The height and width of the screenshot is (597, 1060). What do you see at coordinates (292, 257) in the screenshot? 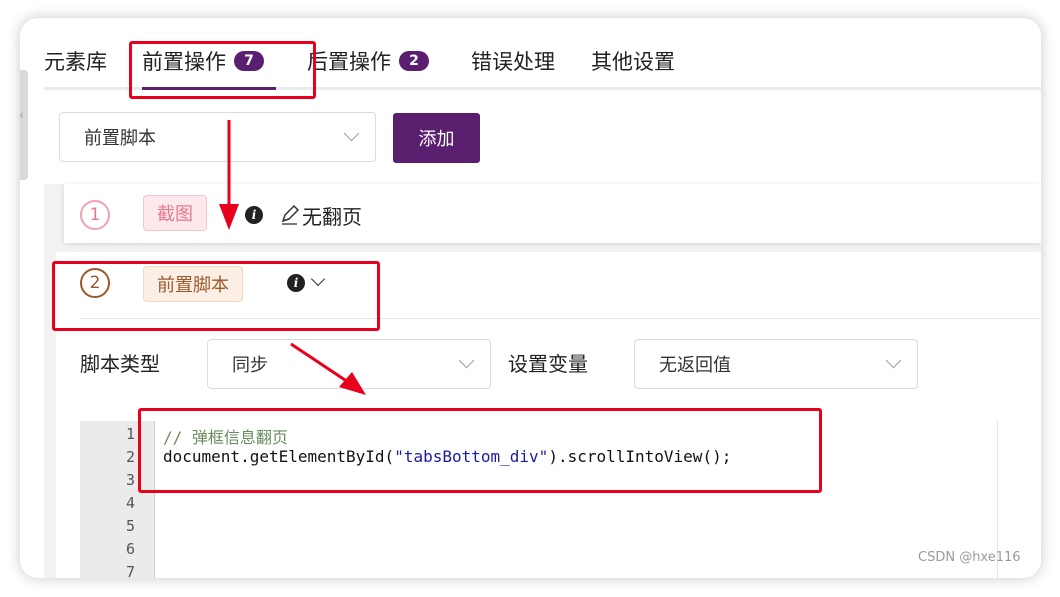
I see `annotation-arrows` at bounding box center [292, 257].